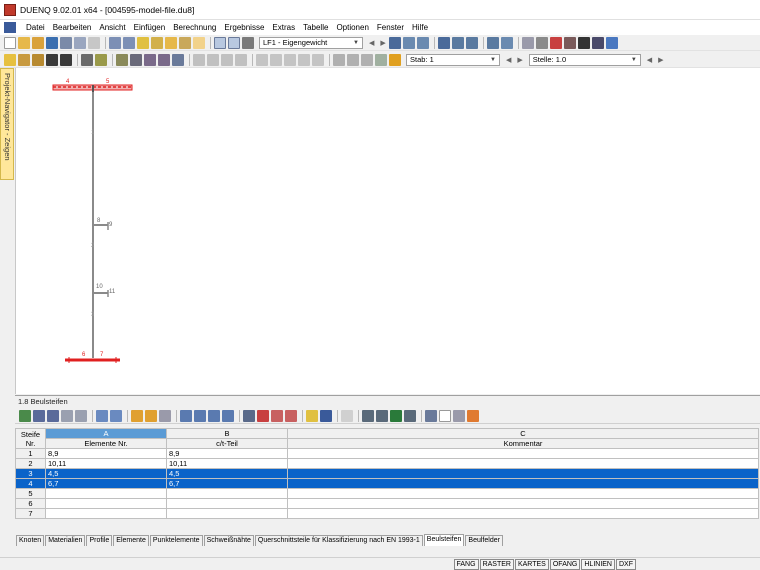 The height and width of the screenshot is (570, 760). Describe the element at coordinates (555, 42) in the screenshot. I see `warning-icon` at that location.